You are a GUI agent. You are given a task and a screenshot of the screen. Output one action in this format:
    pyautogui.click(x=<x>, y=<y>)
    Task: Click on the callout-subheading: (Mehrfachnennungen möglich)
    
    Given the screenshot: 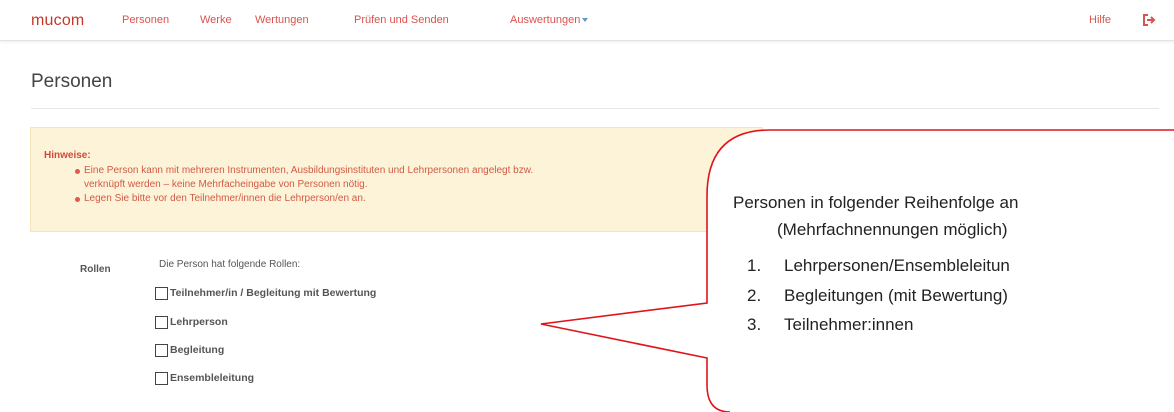 What is the action you would take?
    pyautogui.click(x=892, y=229)
    